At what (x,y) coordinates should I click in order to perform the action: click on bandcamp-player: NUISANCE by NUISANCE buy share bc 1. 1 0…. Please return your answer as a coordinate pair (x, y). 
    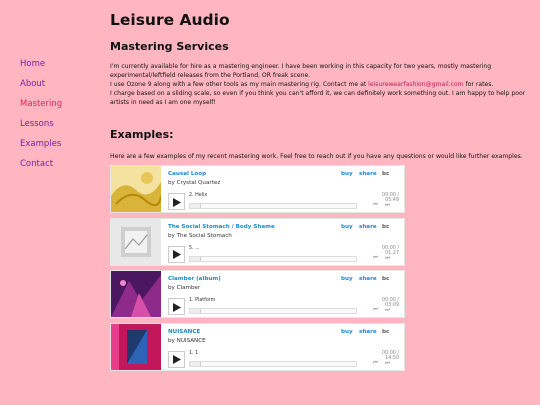
    Looking at the image, I should click on (257, 346).